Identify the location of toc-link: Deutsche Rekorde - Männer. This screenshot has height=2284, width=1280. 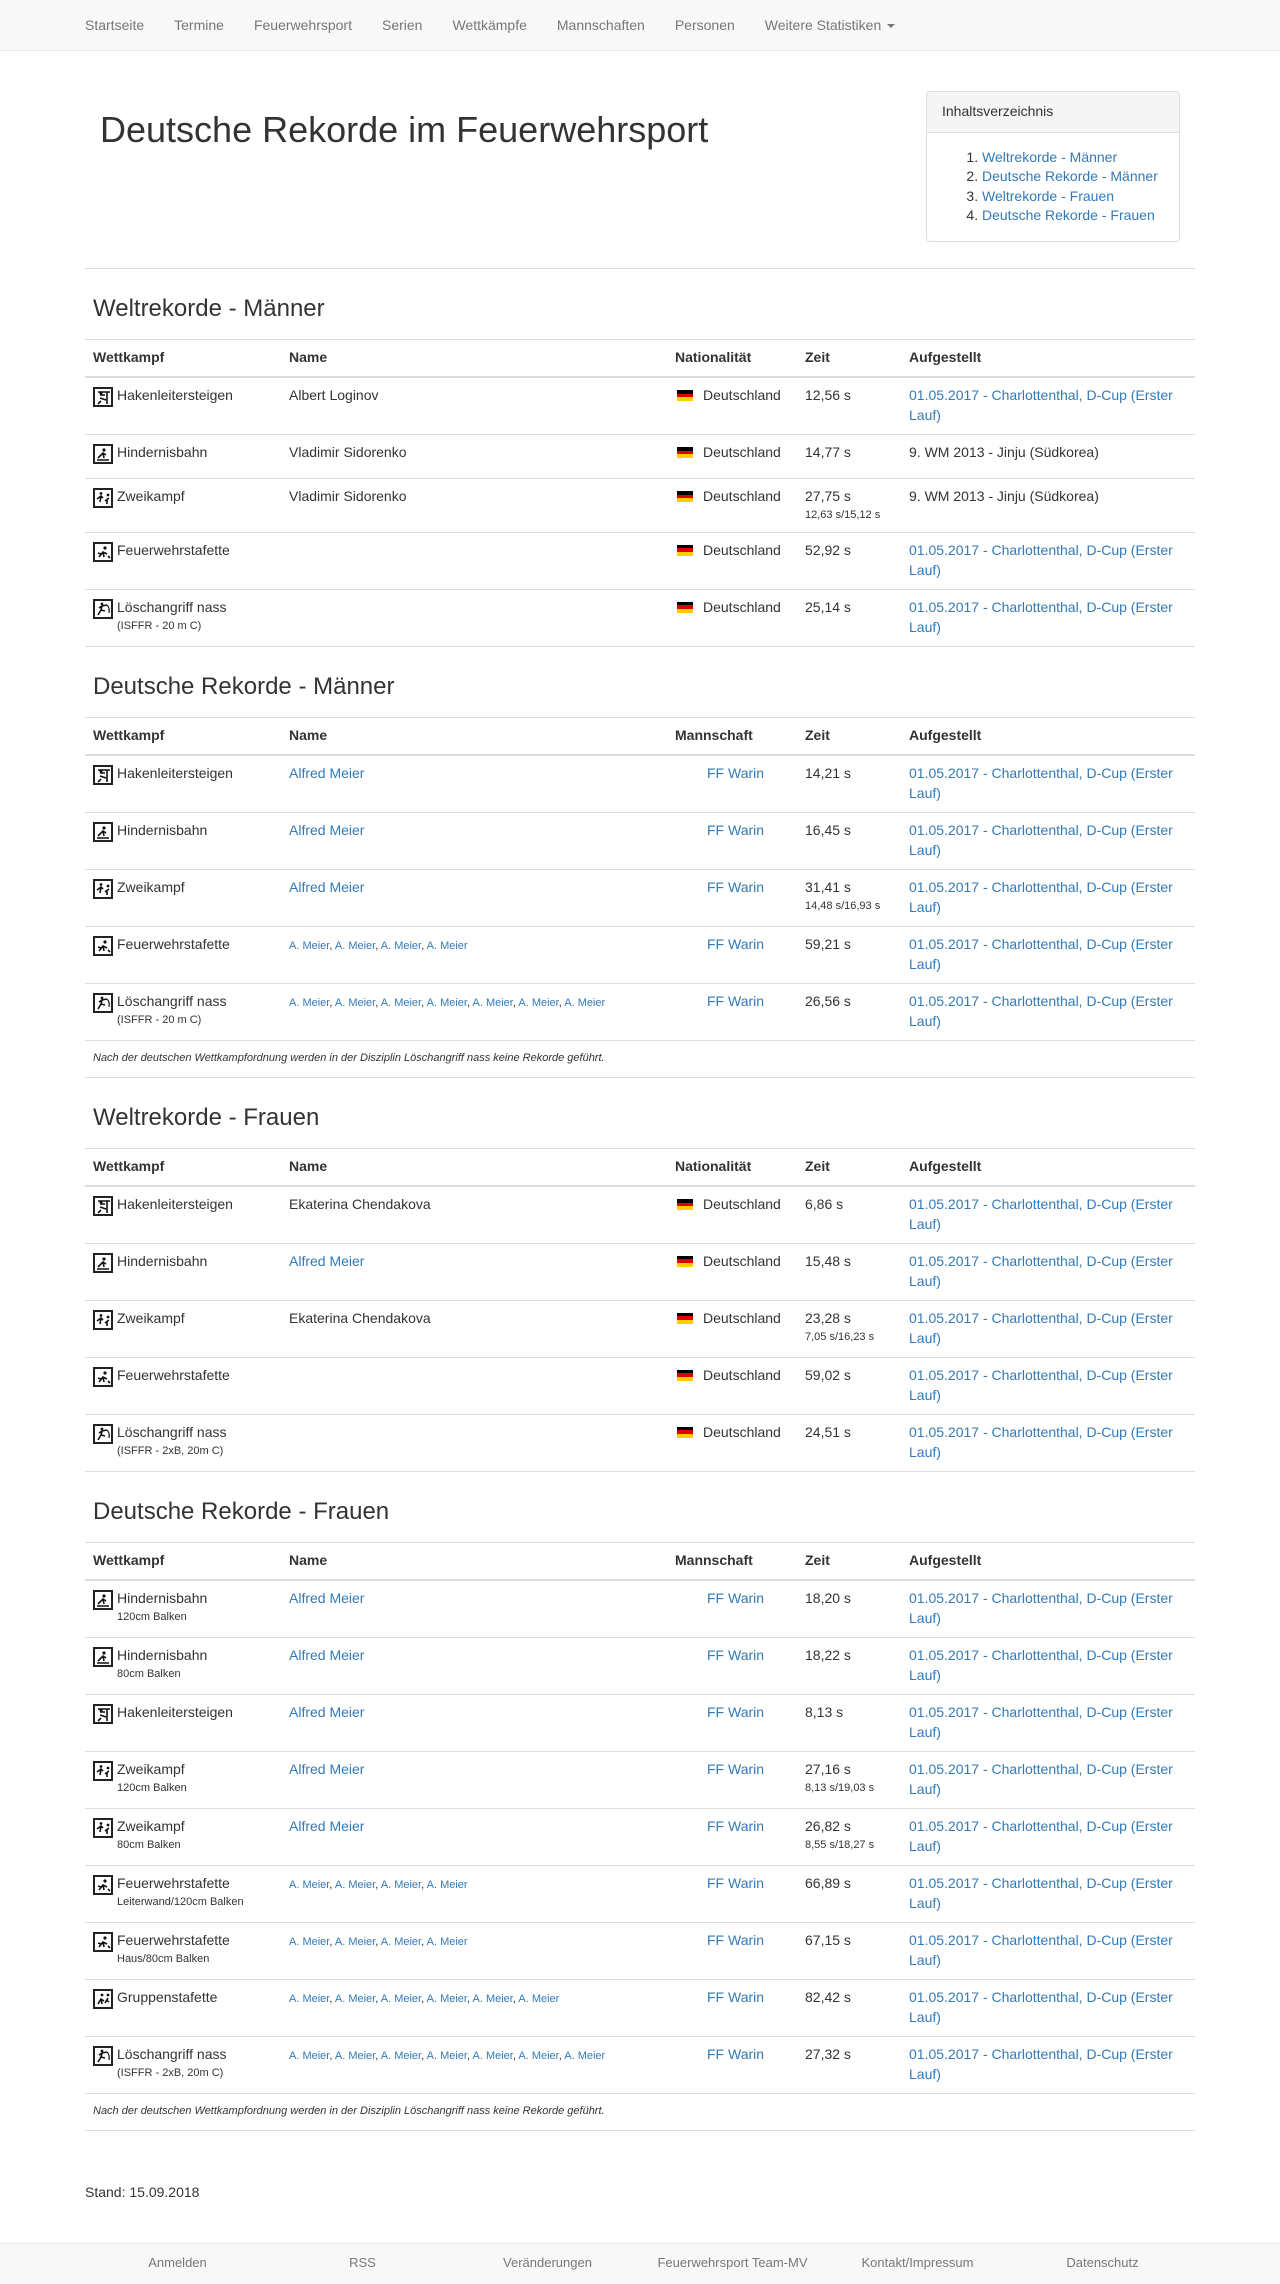
(1070, 176).